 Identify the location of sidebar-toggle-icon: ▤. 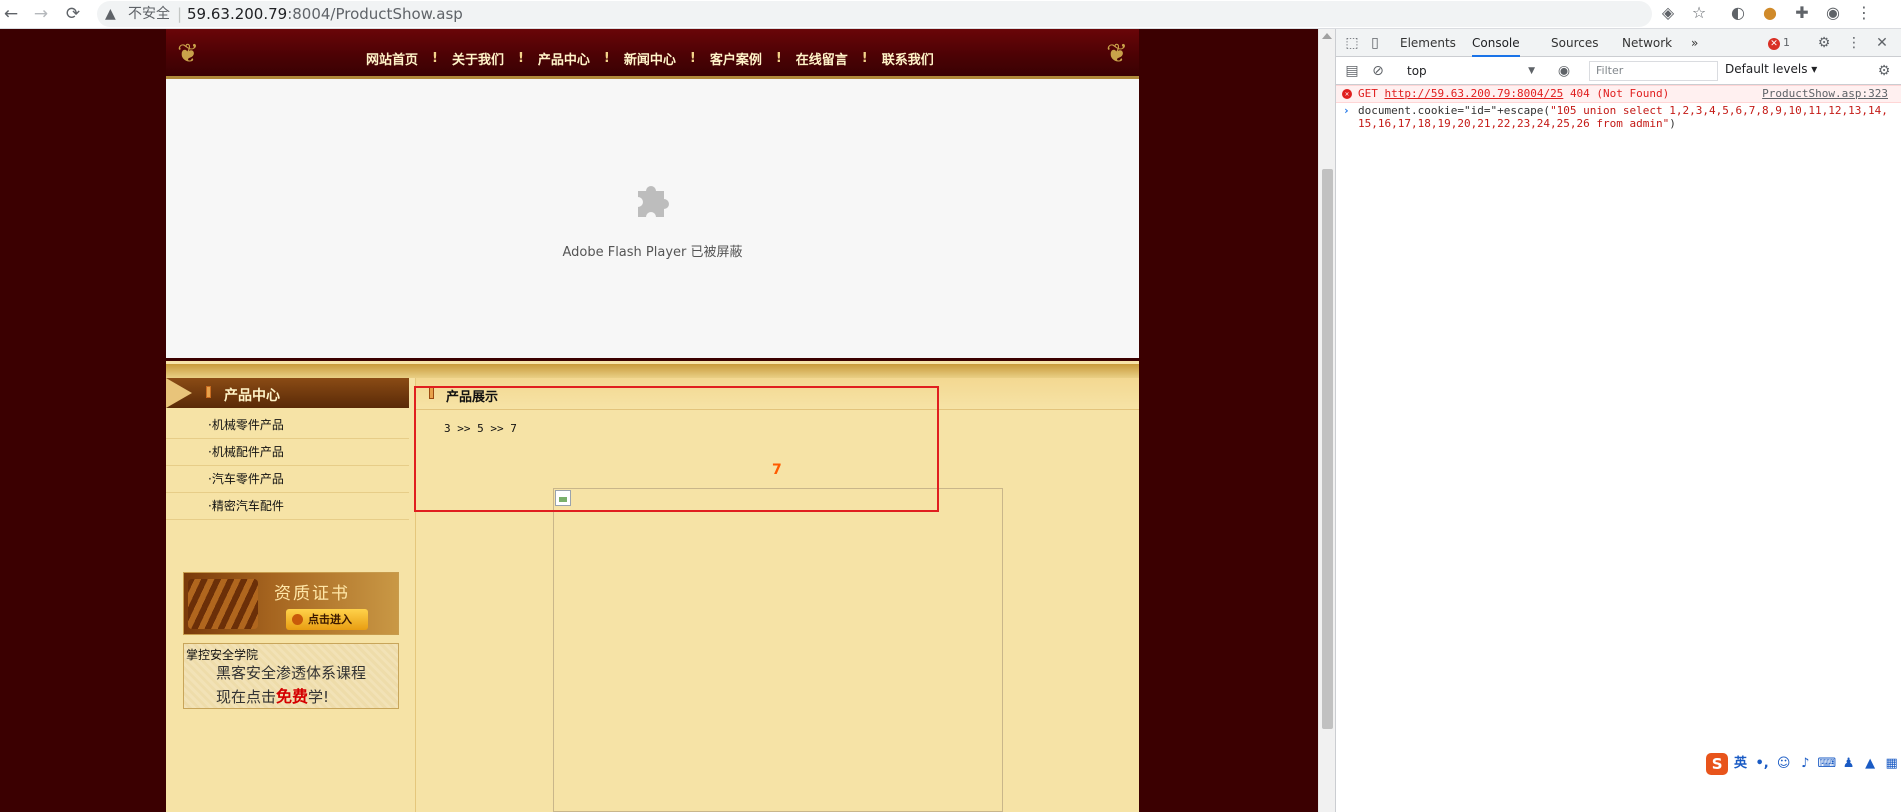
(1352, 71).